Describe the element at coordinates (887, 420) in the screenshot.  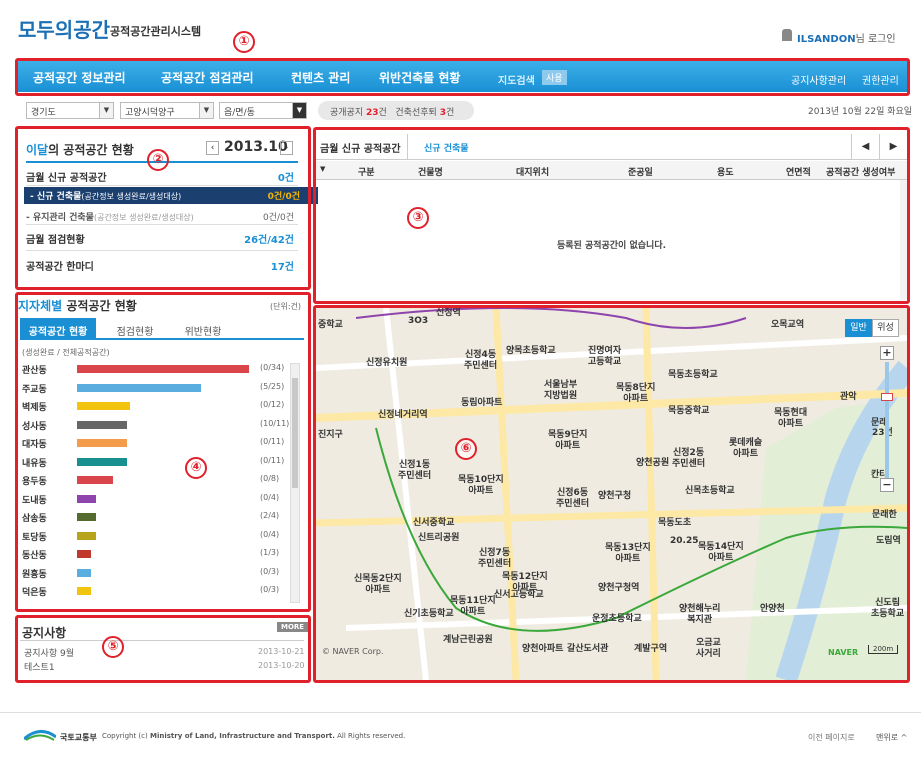
I see `zoom-slider` at that location.